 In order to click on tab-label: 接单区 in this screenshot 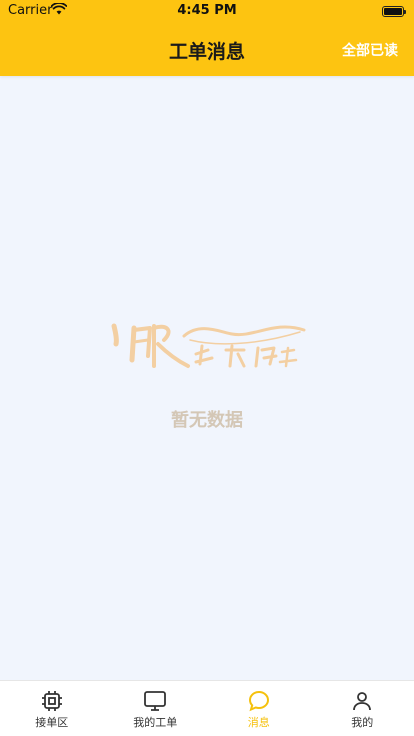, I will do `click(52, 722)`.